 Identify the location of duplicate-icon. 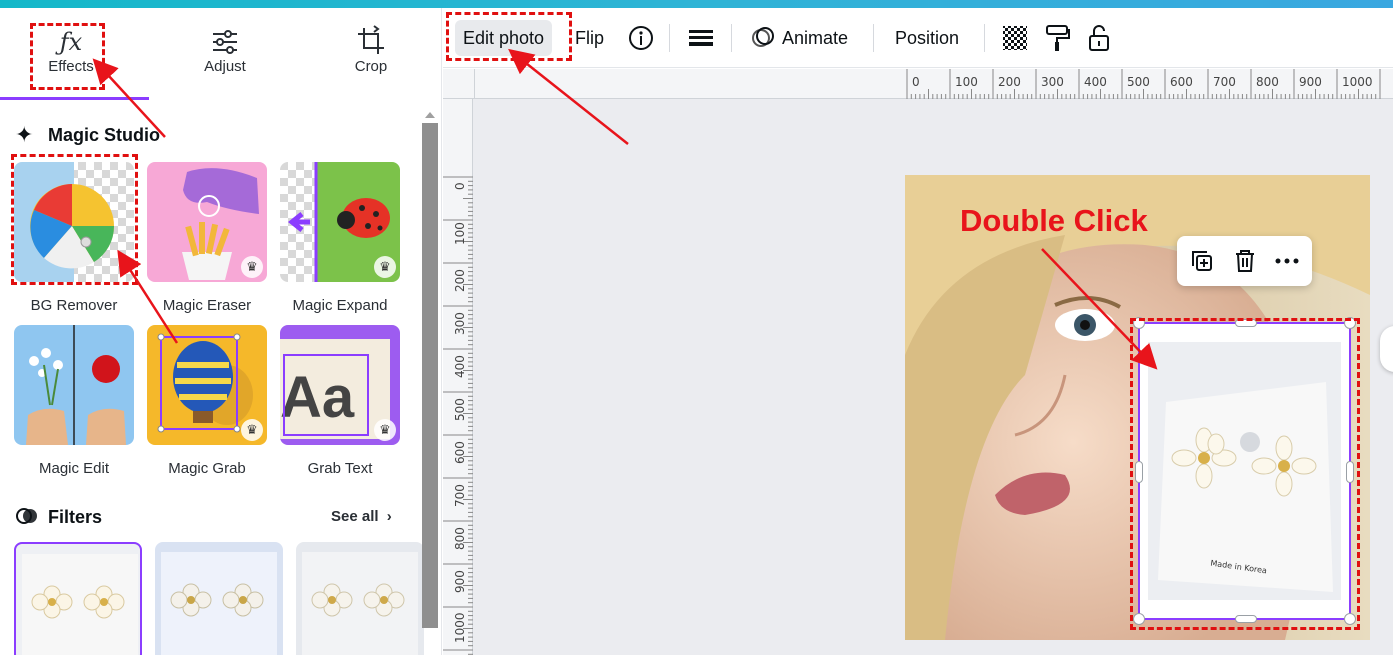
(1202, 263).